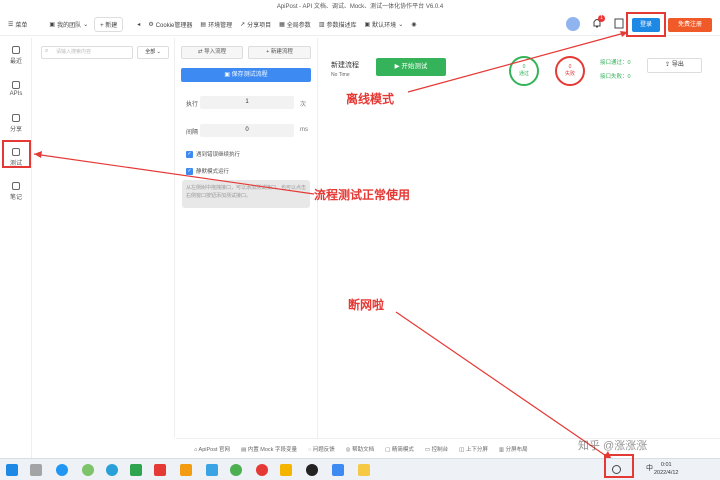 This screenshot has height=480, width=720. What do you see at coordinates (570, 71) in the screenshot?
I see `fail-circle: 0 失败` at bounding box center [570, 71].